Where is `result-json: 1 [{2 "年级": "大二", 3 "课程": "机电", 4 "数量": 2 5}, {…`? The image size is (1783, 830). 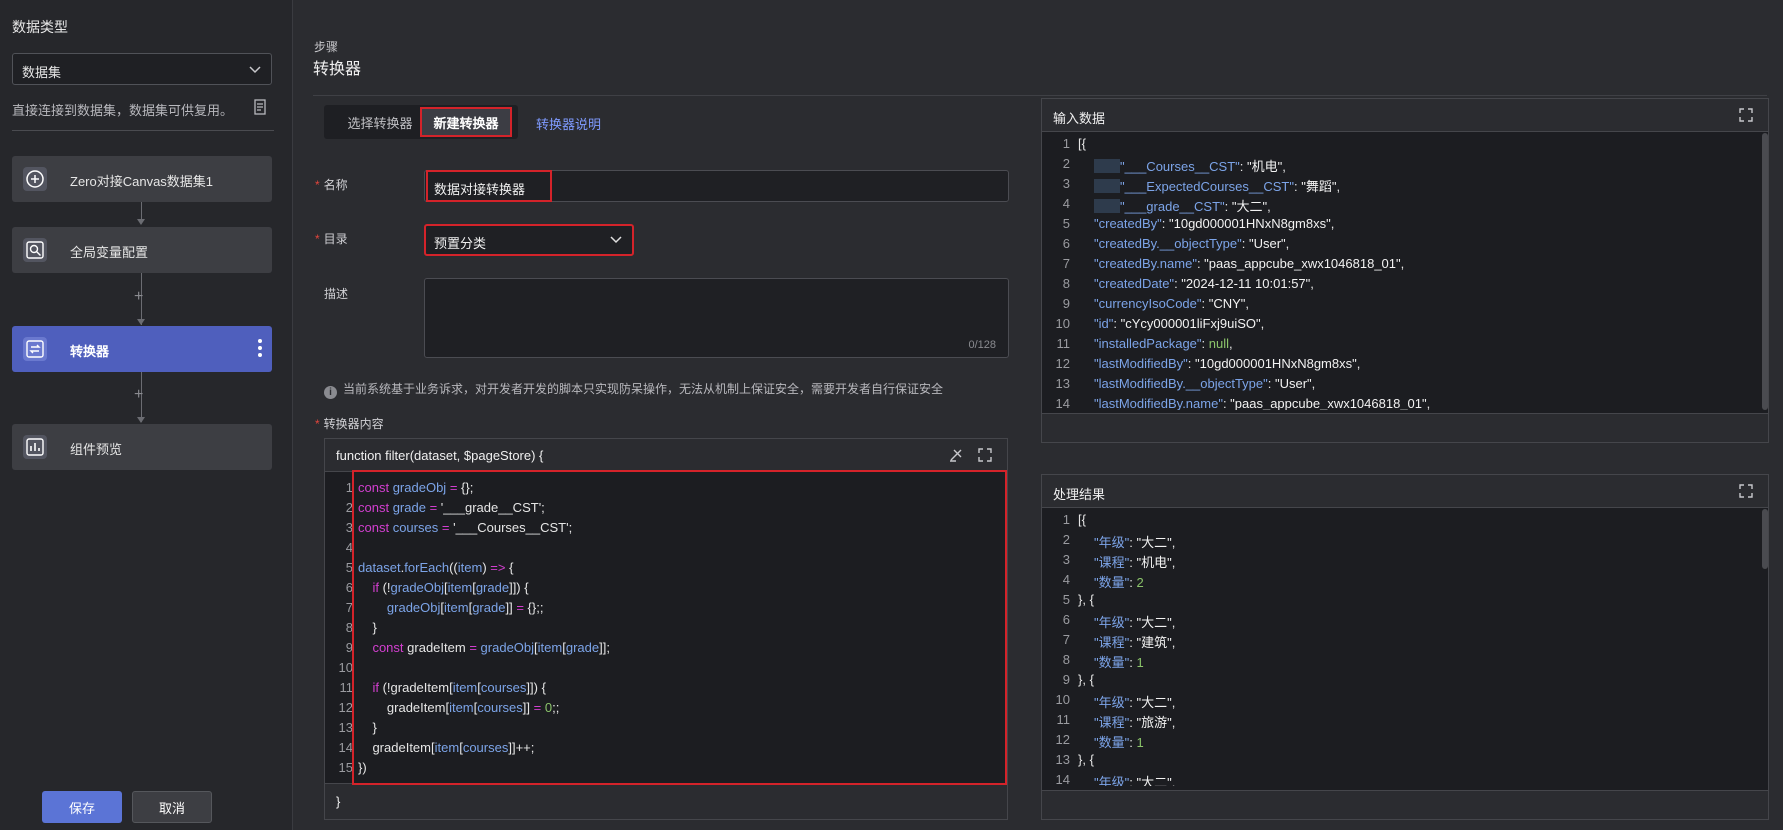
result-json: 1 [{2 "年级": "大二", 3 "课程": "机电", 4 "数量": 2 5}, {… is located at coordinates (1405, 647).